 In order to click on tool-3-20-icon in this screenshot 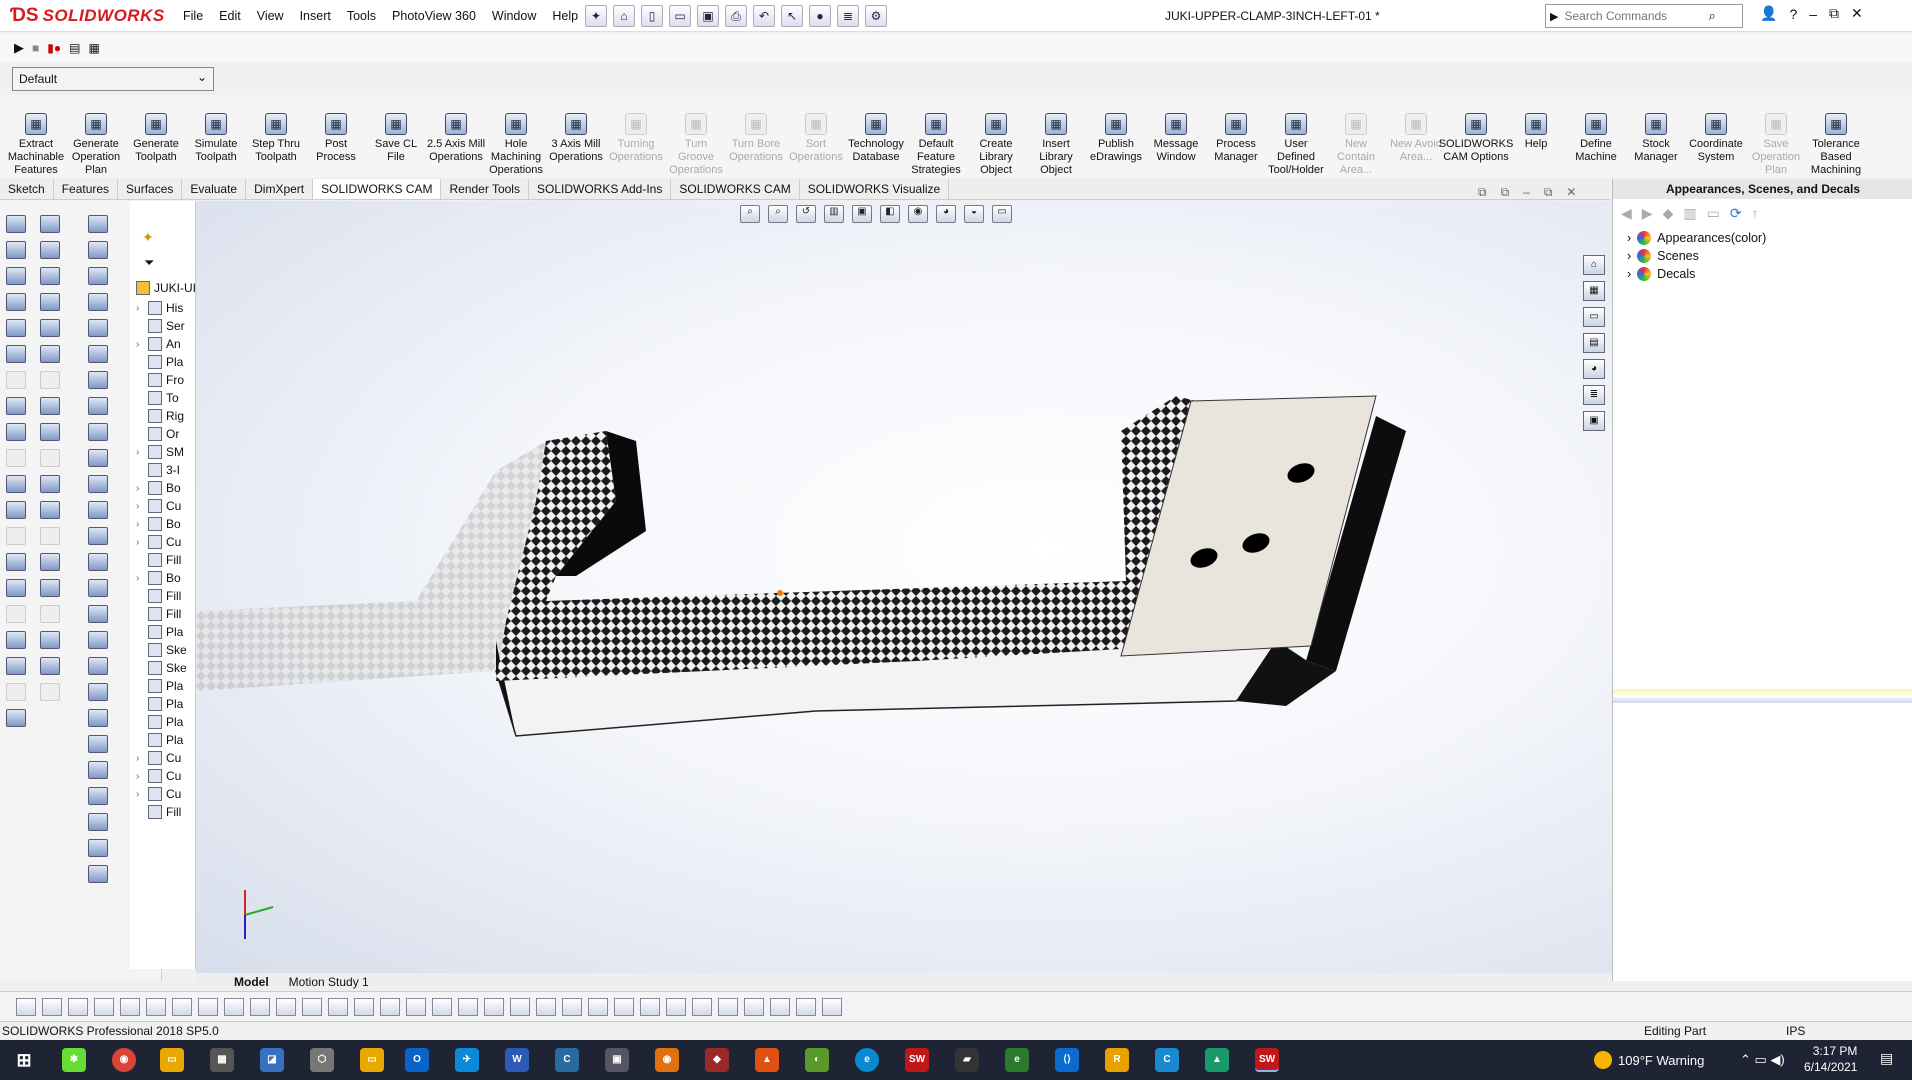, I will do `click(98, 744)`.